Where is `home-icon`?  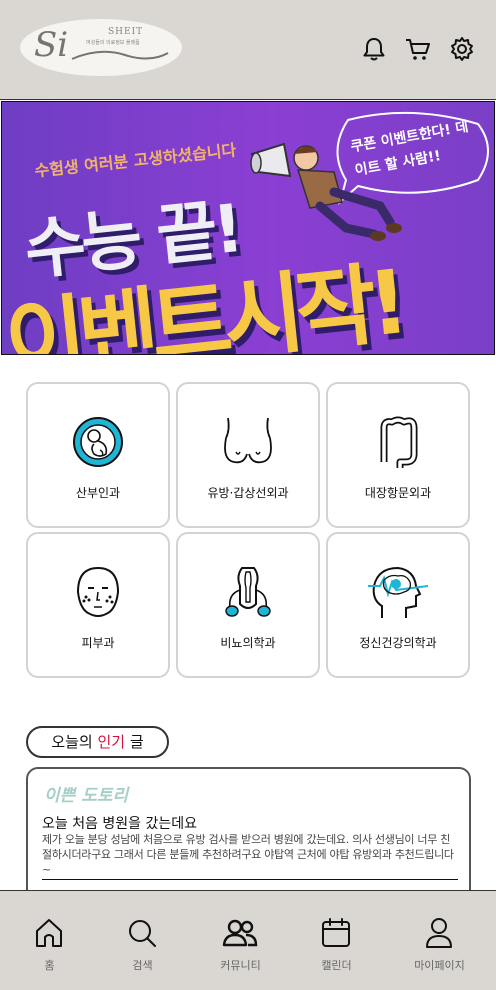 home-icon is located at coordinates (49, 933).